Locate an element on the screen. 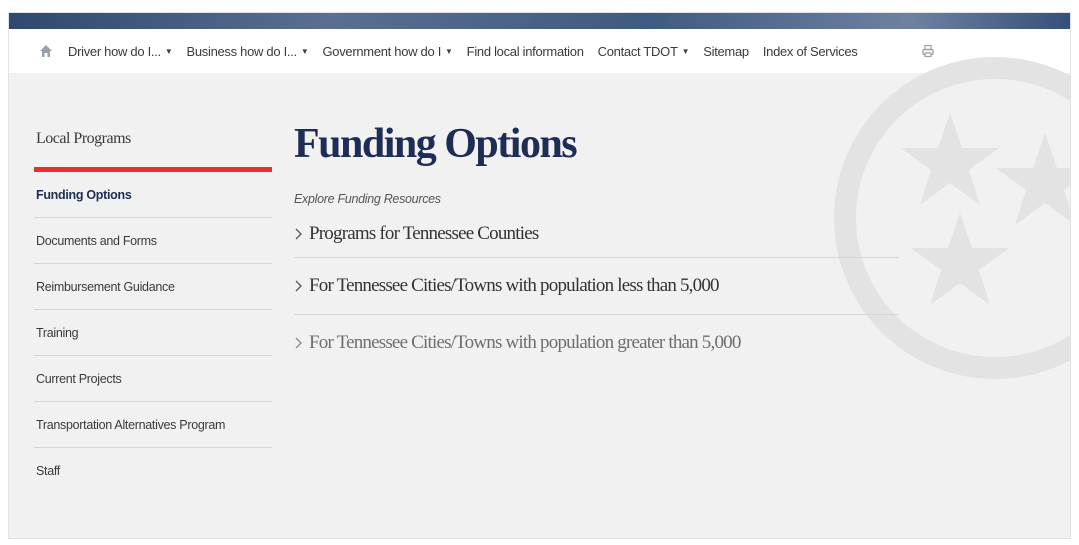 The height and width of the screenshot is (545, 1079). home-icon is located at coordinates (46, 51).